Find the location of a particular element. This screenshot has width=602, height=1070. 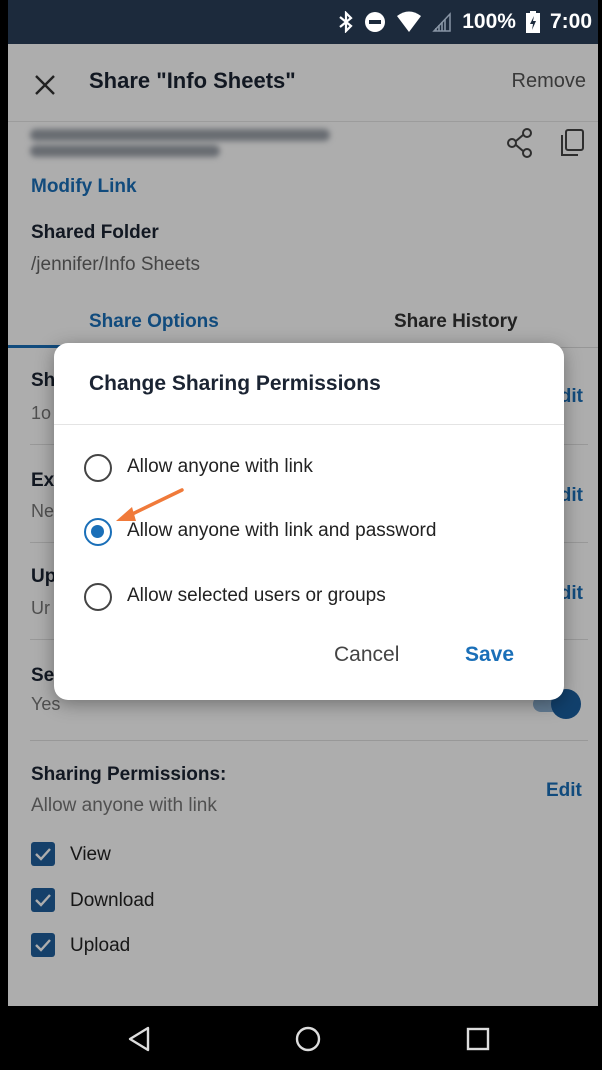

signal-icon is located at coordinates (442, 22).